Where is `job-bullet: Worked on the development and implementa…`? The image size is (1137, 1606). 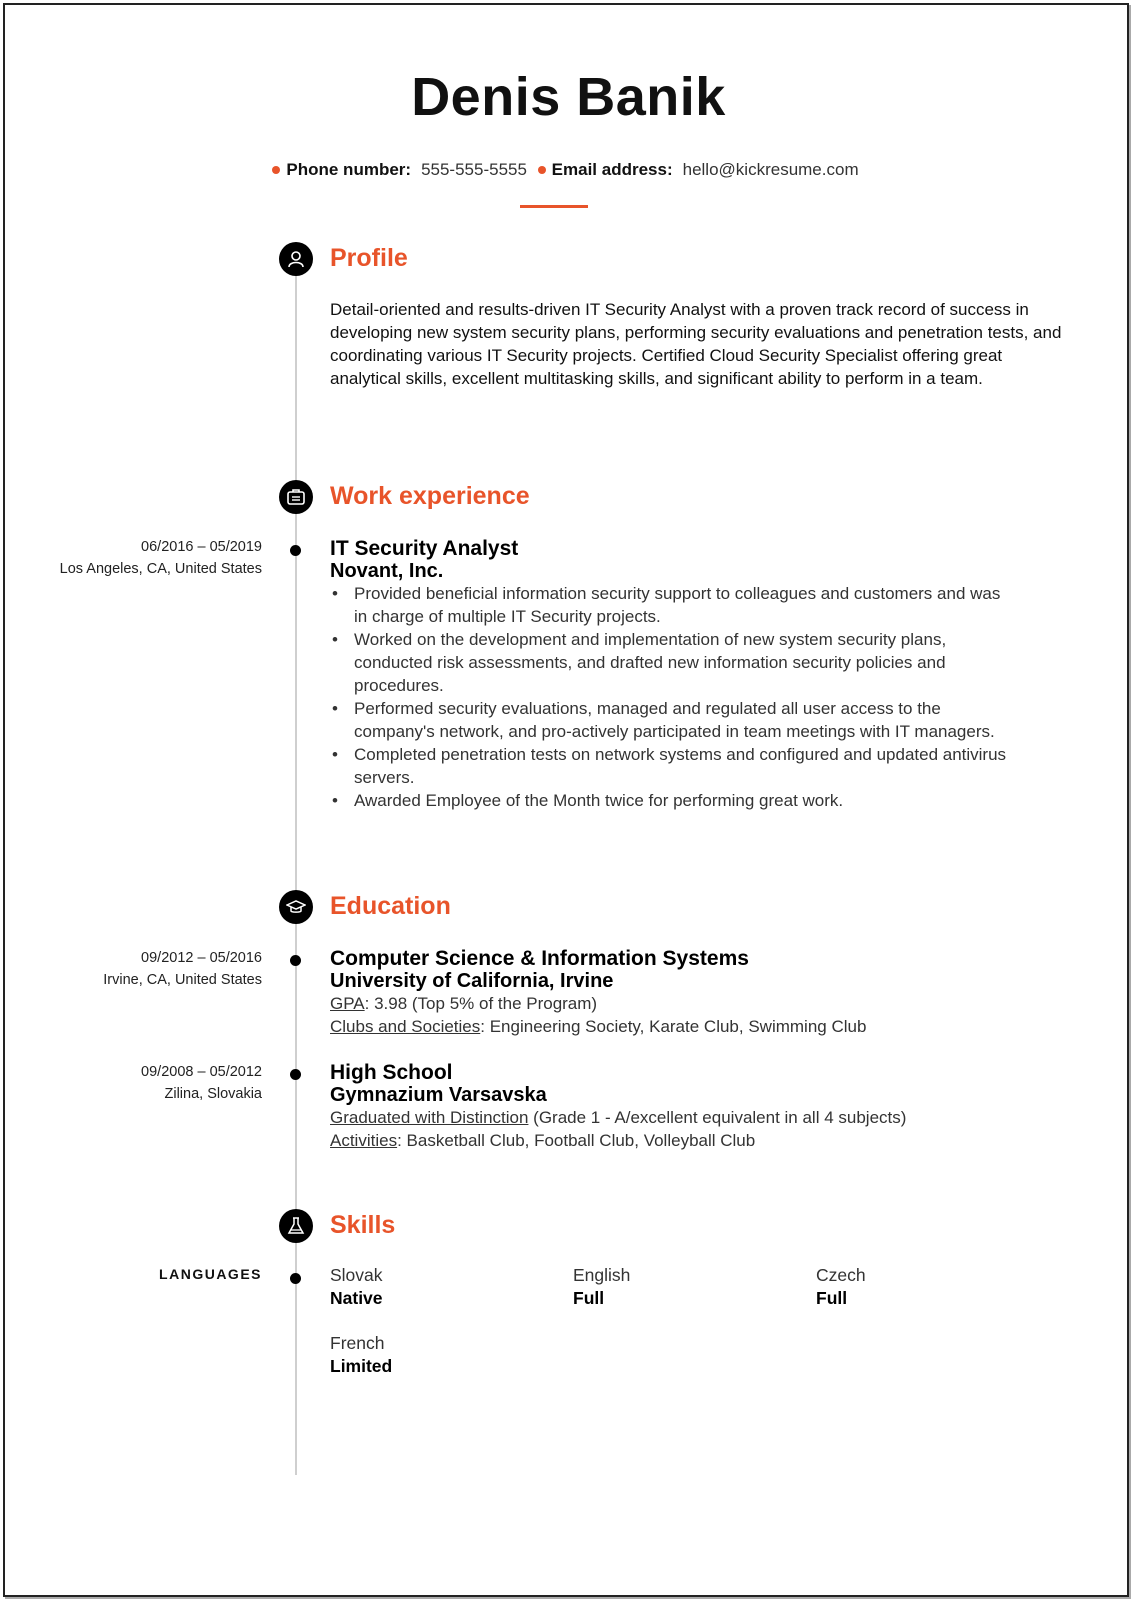
job-bullet: Worked on the development and implementa… is located at coordinates (673, 662).